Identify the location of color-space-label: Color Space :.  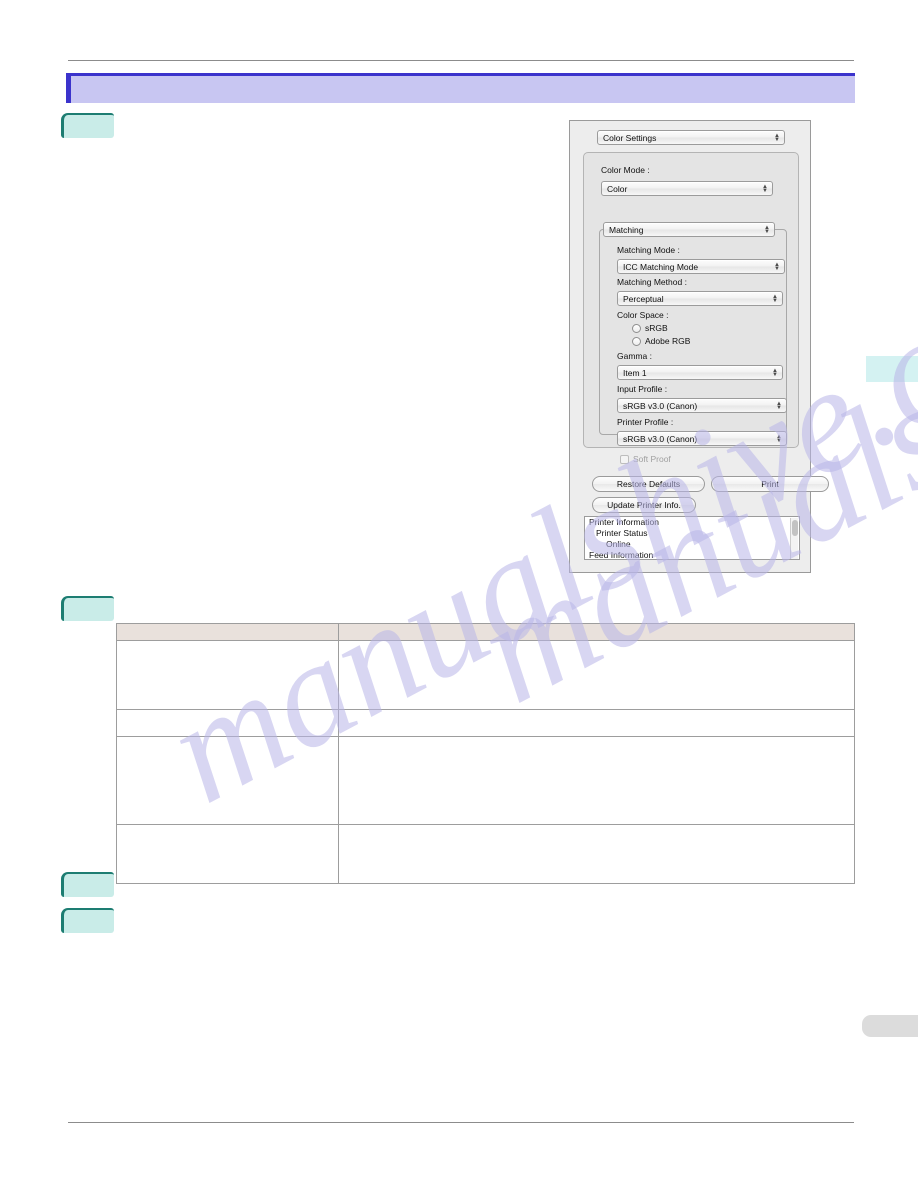
(643, 315).